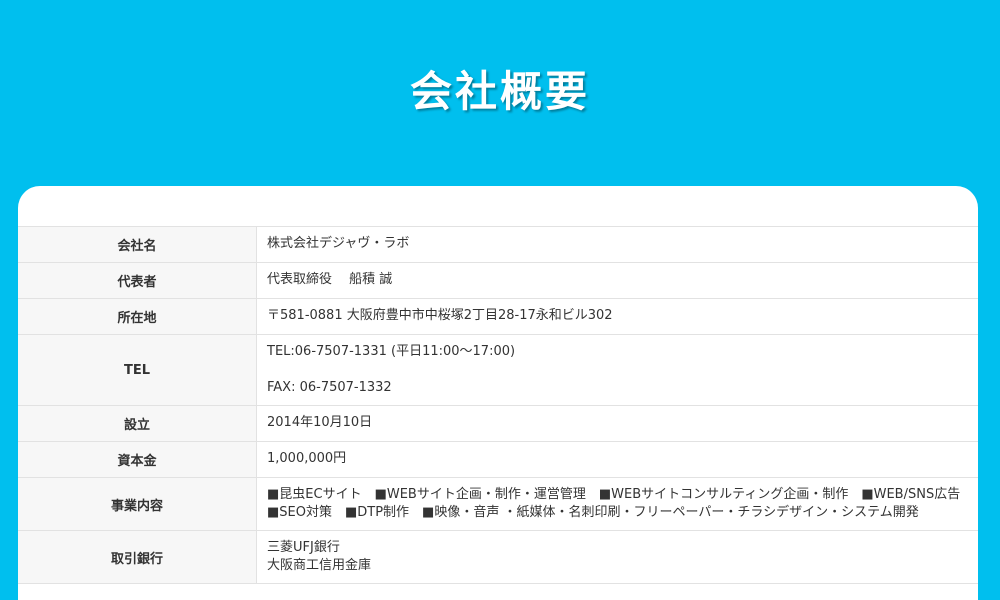 Image resolution: width=1000 pixels, height=600 pixels. Describe the element at coordinates (137, 423) in the screenshot. I see `row-label-established: 設立` at that location.